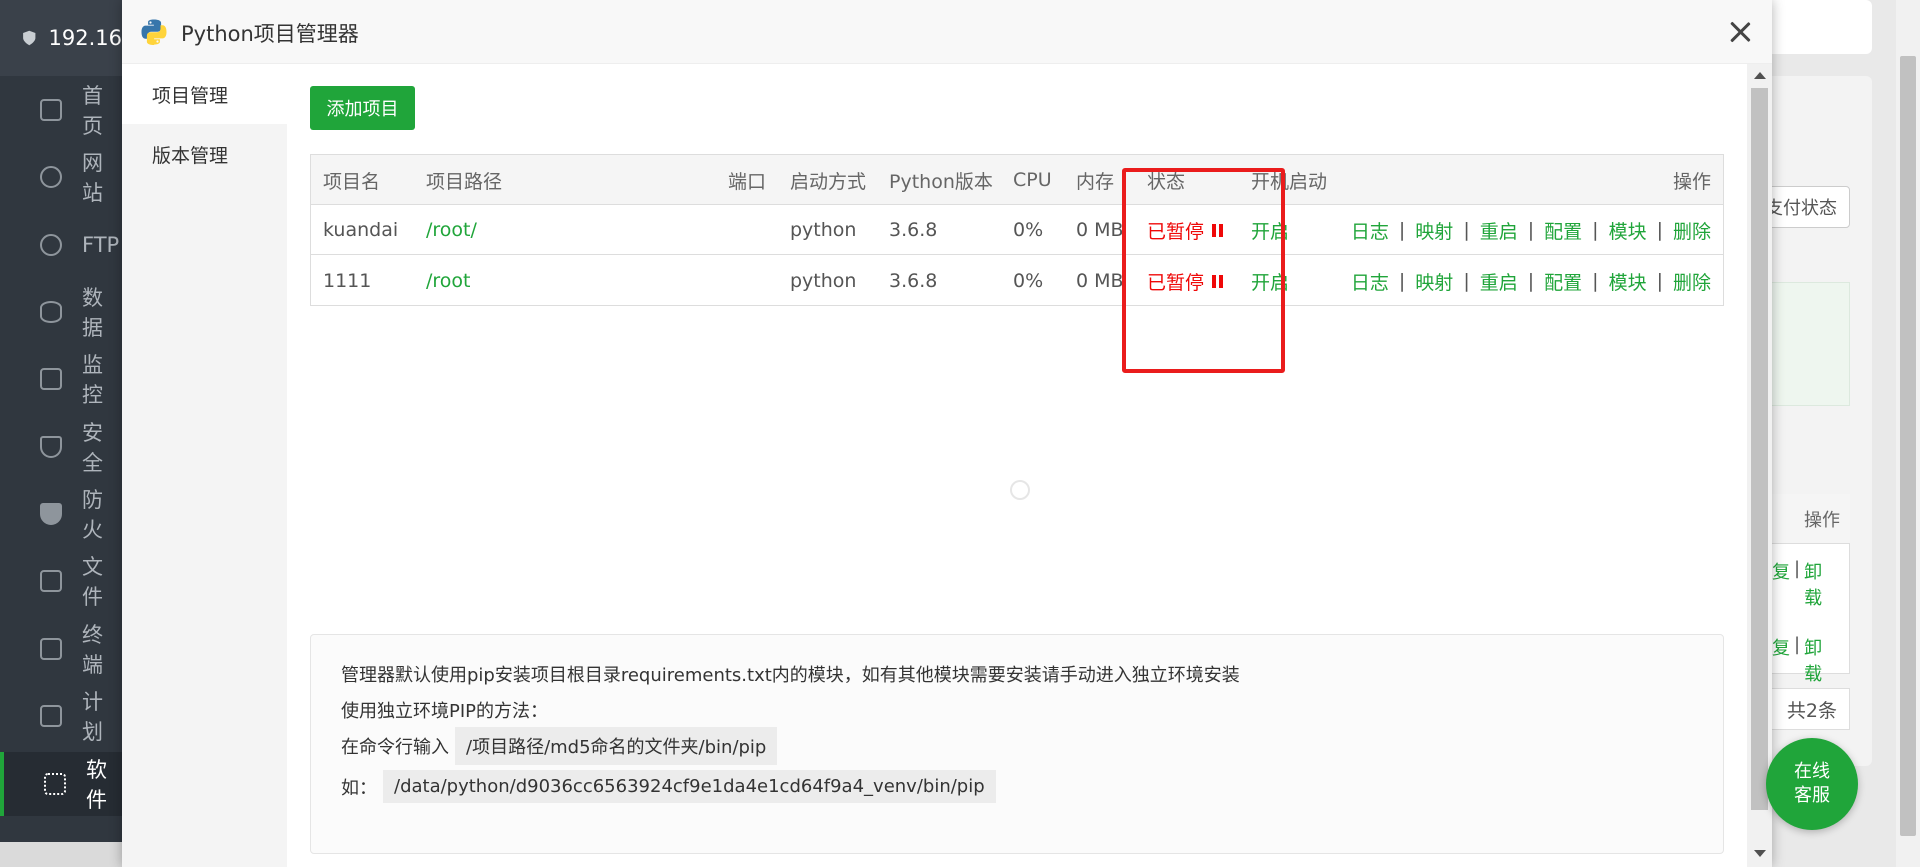  Describe the element at coordinates (61, 514) in the screenshot. I see `nav-item-firewall: 防火` at that location.